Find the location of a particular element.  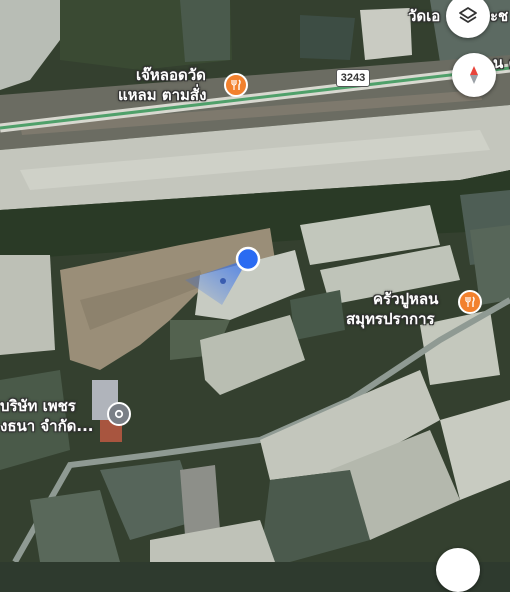

place-label-fragment: ะช is located at coordinates (499, 16).